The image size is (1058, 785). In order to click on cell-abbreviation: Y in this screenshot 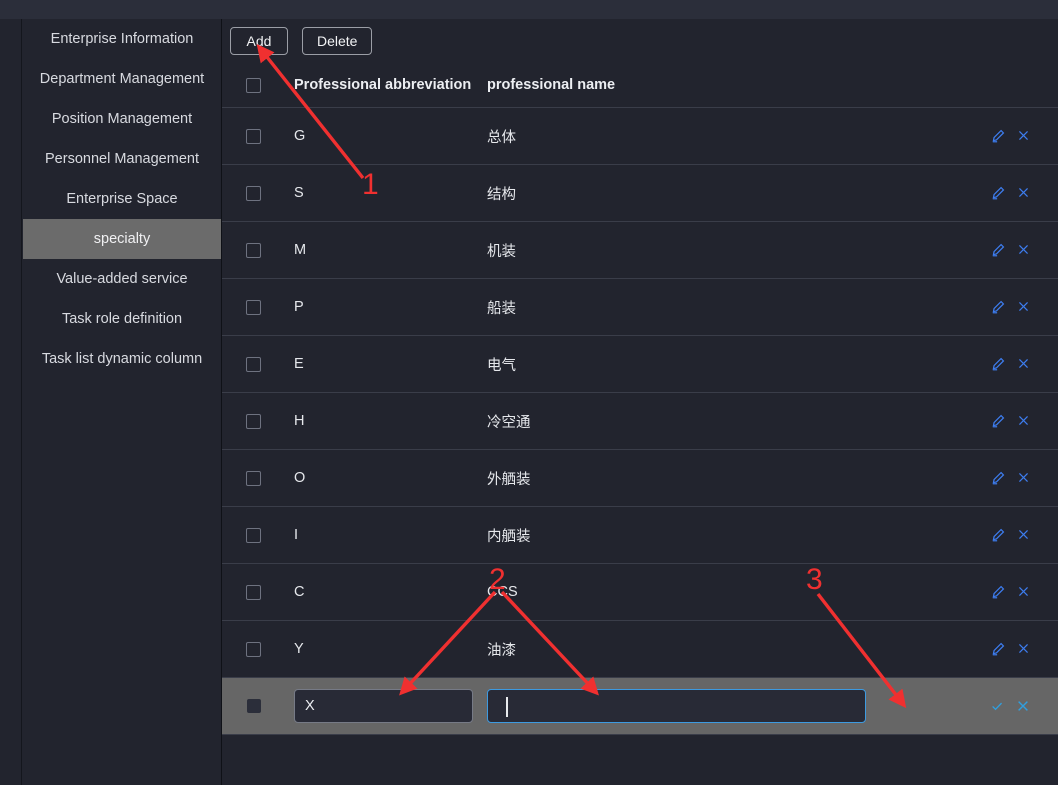, I will do `click(383, 649)`.